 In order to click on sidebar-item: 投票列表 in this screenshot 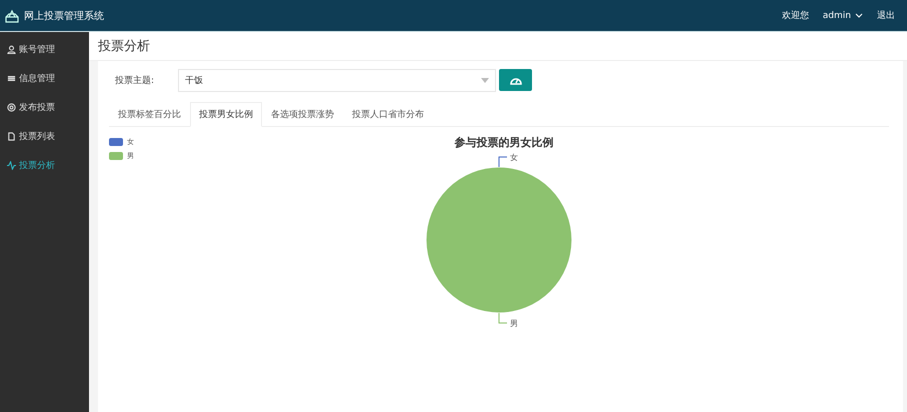, I will do `click(44, 136)`.